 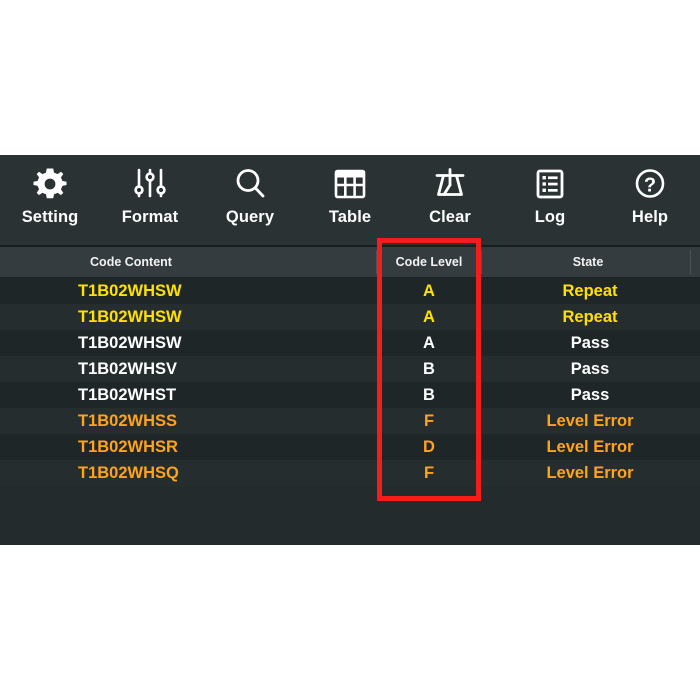 What do you see at coordinates (429, 262) in the screenshot?
I see `column-header-code-level: Code Level` at bounding box center [429, 262].